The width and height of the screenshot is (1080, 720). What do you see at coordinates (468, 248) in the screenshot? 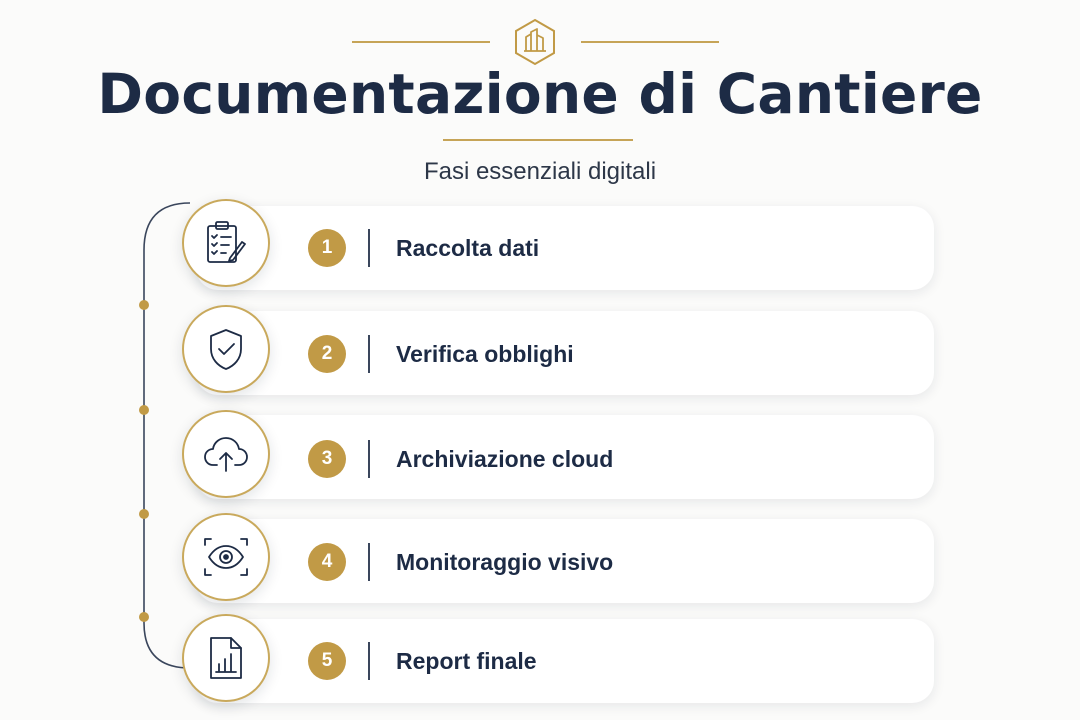
I see `step-label-1: Raccolta dati` at bounding box center [468, 248].